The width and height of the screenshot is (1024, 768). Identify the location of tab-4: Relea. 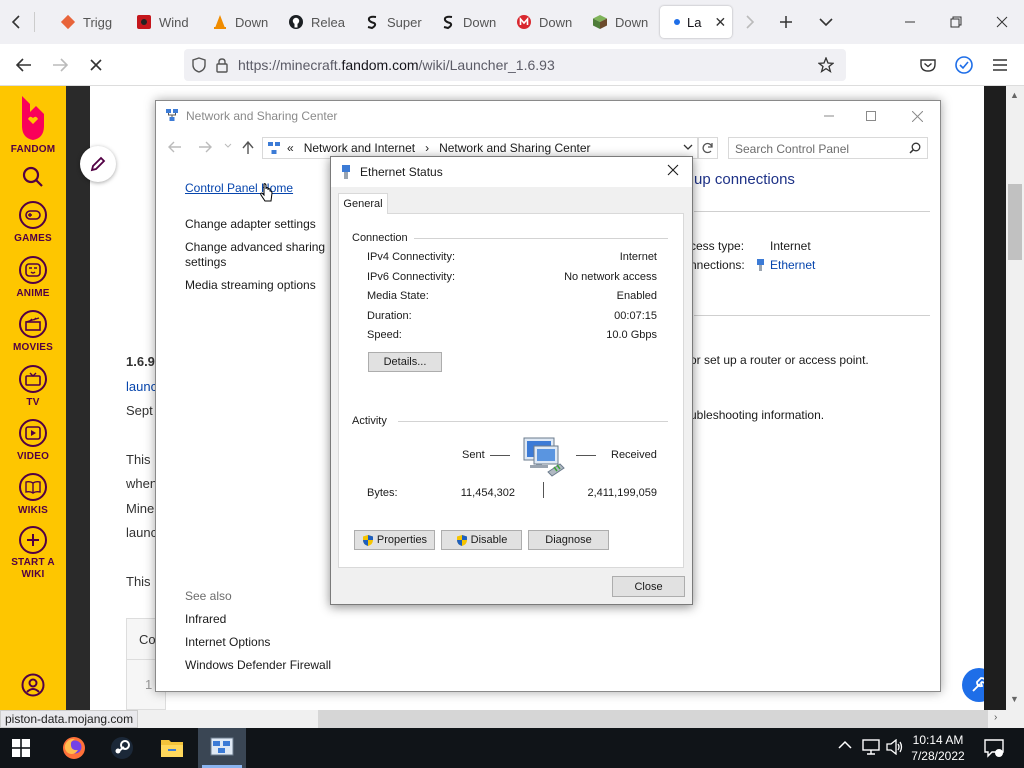
(314, 22).